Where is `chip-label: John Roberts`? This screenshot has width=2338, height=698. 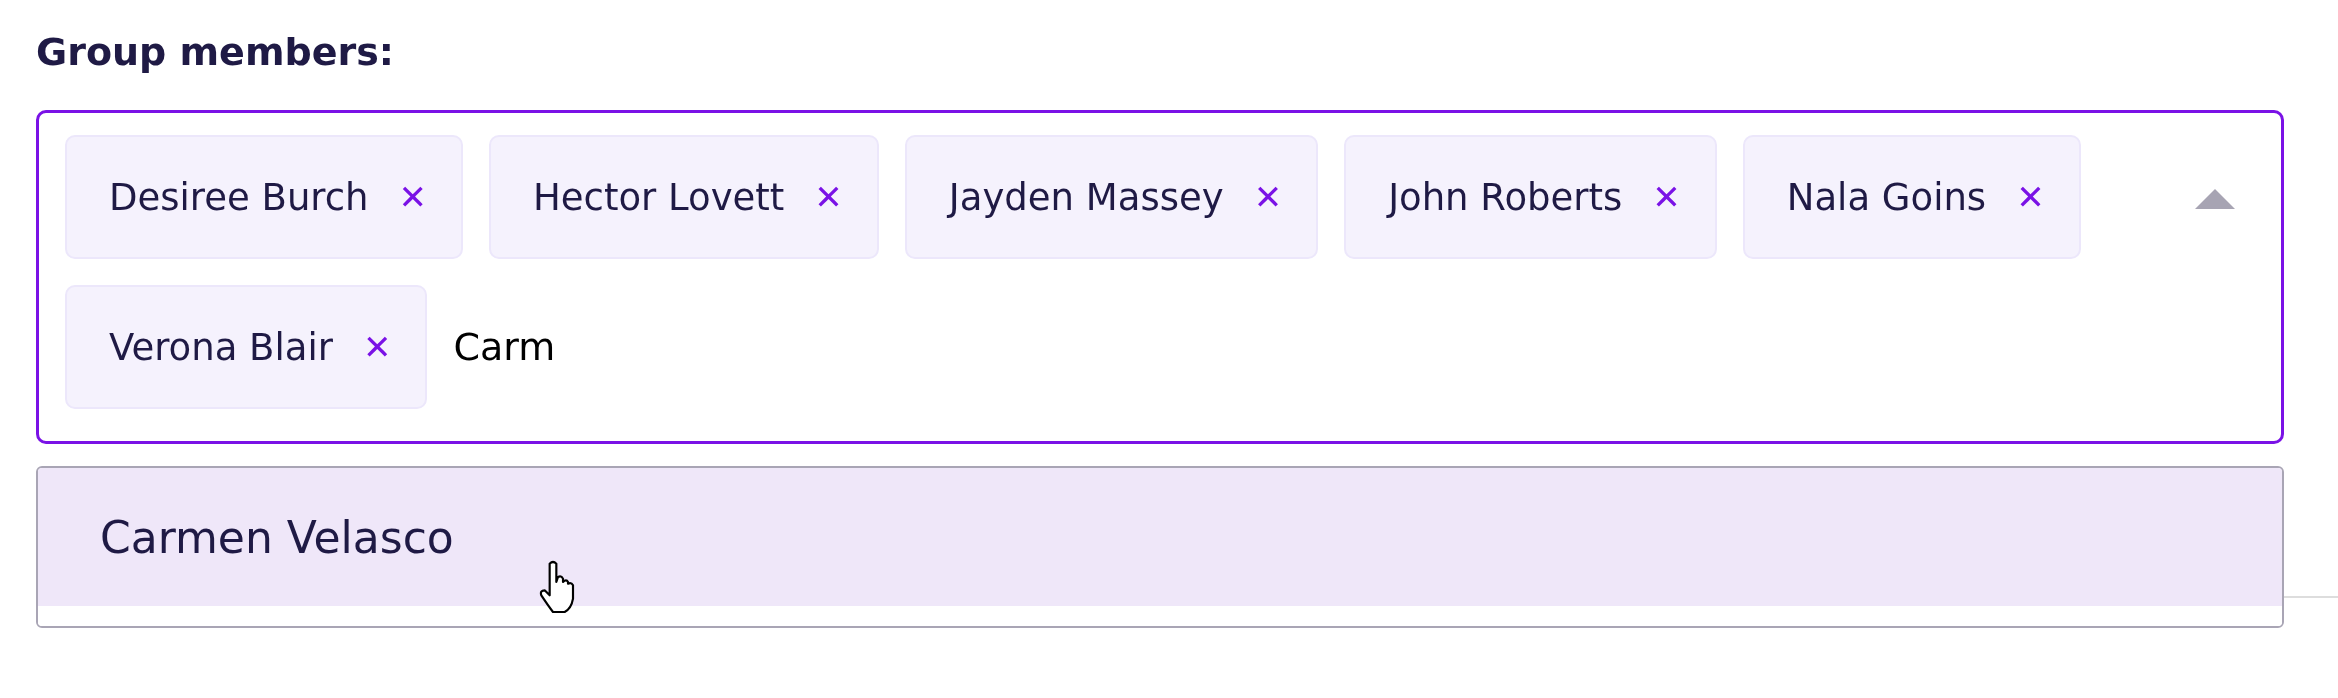
chip-label: John Roberts is located at coordinates (1505, 197).